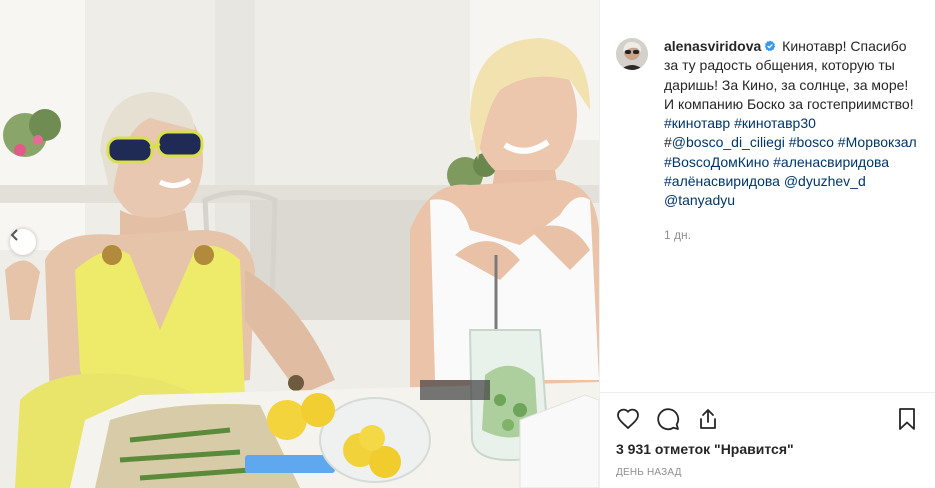 The height and width of the screenshot is (488, 935). Describe the element at coordinates (791, 235) in the screenshot. I see `time-ago: 1 дн.` at that location.